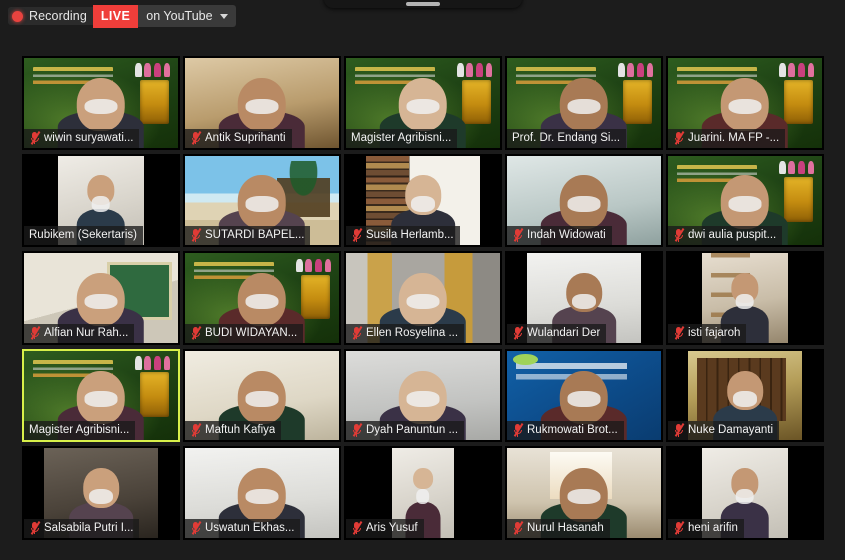  I want to click on participant-tile: Antik Suprihanti, so click(262, 103).